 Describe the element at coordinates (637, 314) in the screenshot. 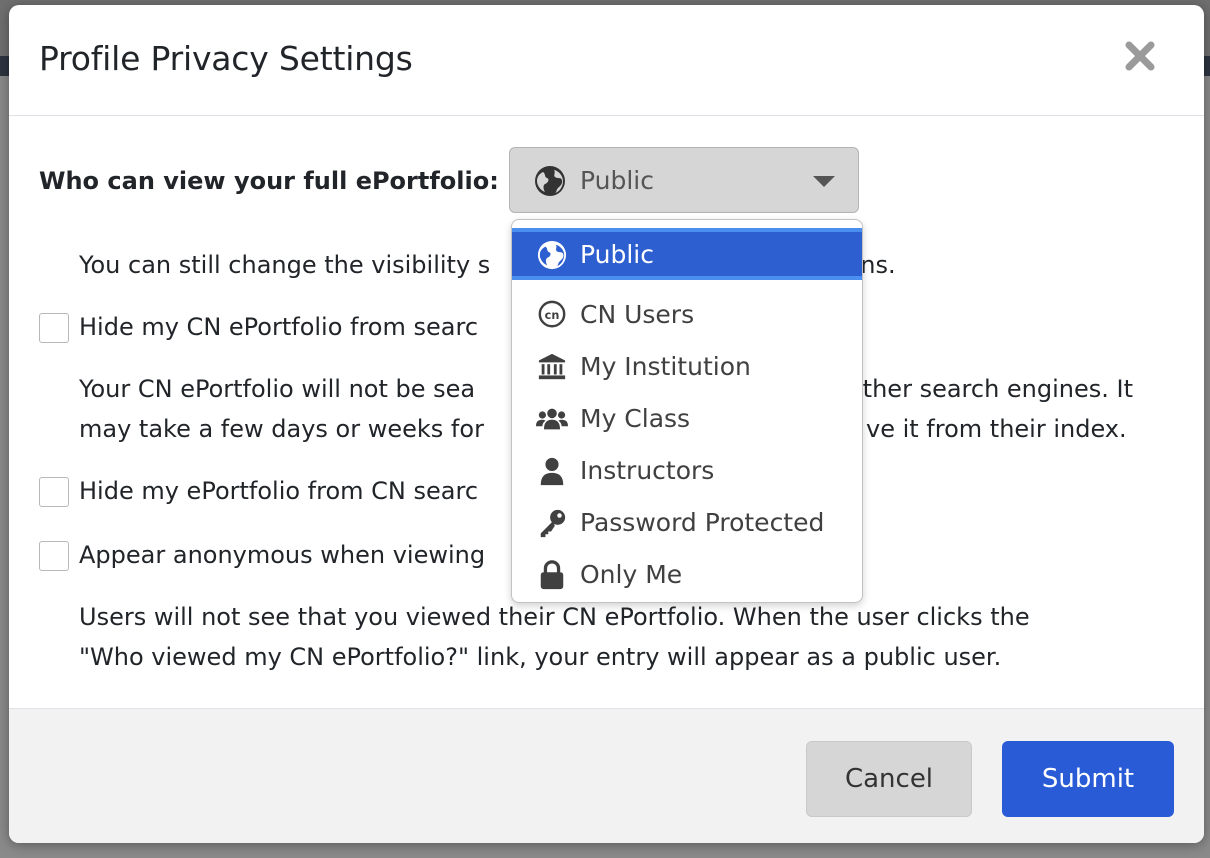

I see `dropdown-option-label: CN Users` at that location.